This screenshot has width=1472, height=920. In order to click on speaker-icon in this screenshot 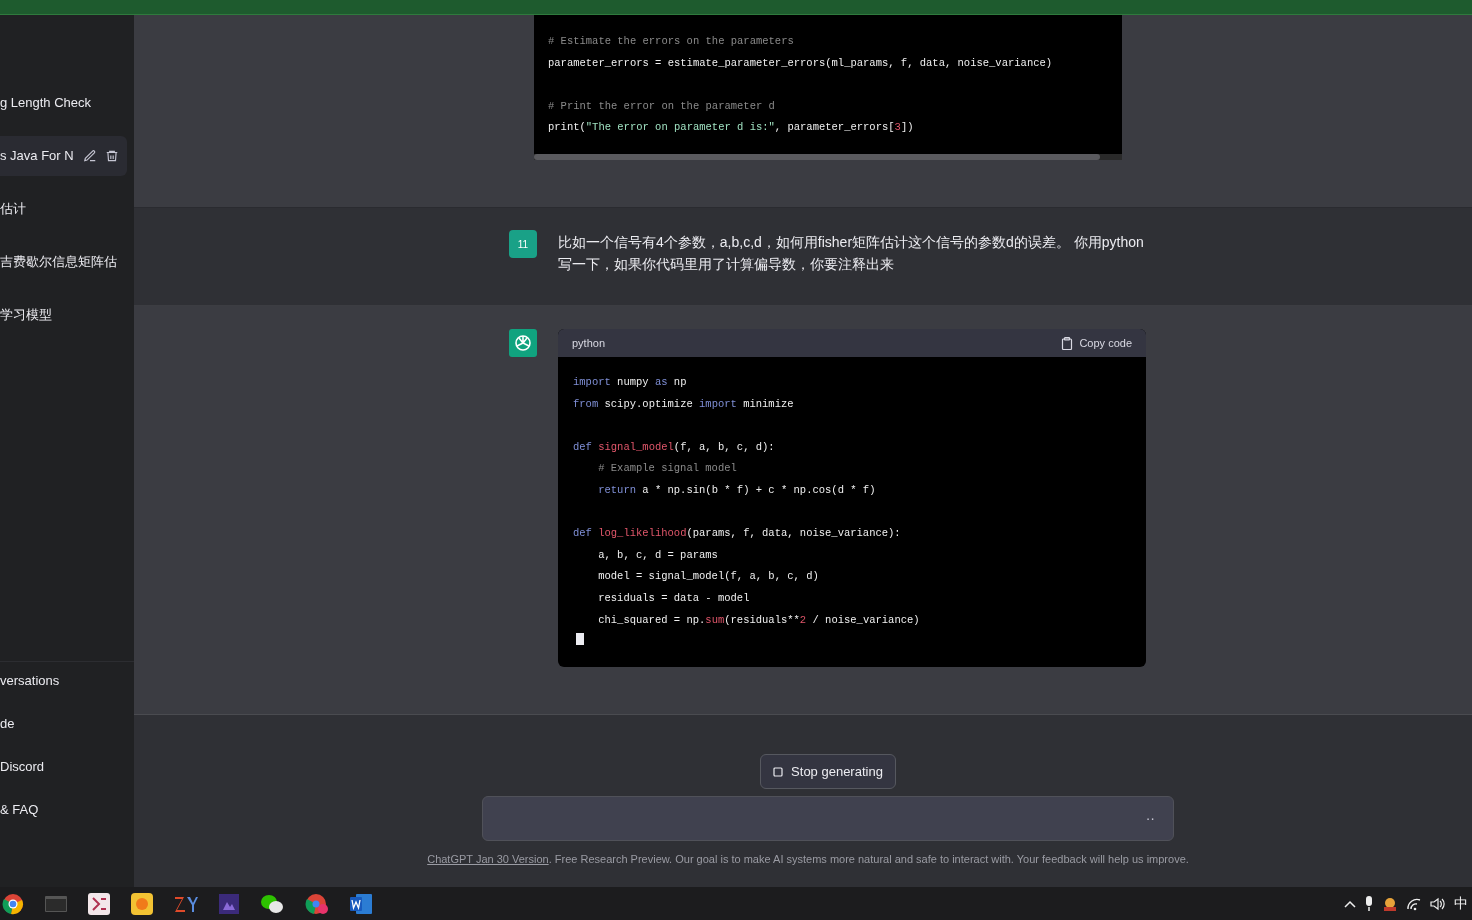, I will do `click(1438, 903)`.